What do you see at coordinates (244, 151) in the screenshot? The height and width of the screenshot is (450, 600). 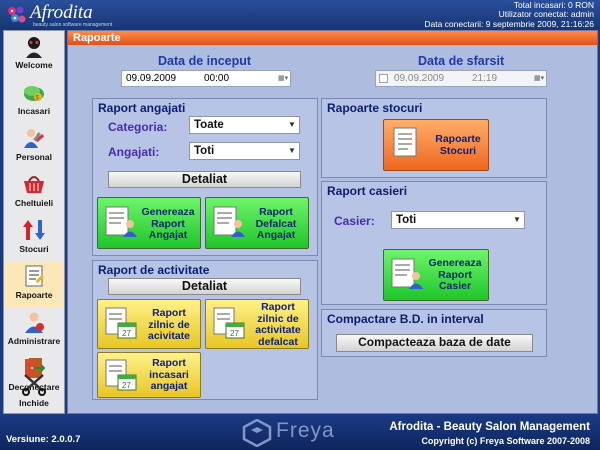 I see `angajati-select: Toti ▼` at bounding box center [244, 151].